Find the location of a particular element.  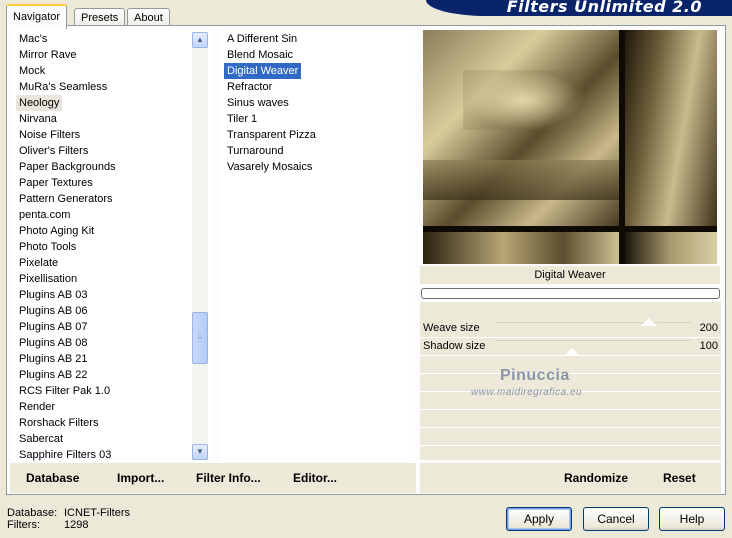

reset-button: Reset is located at coordinates (679, 478).